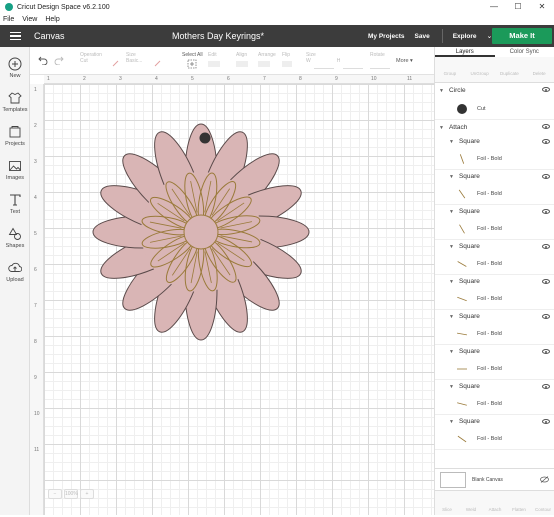 The height and width of the screenshot is (517, 554). I want to click on foil-line-thumbnail, so click(462, 229).